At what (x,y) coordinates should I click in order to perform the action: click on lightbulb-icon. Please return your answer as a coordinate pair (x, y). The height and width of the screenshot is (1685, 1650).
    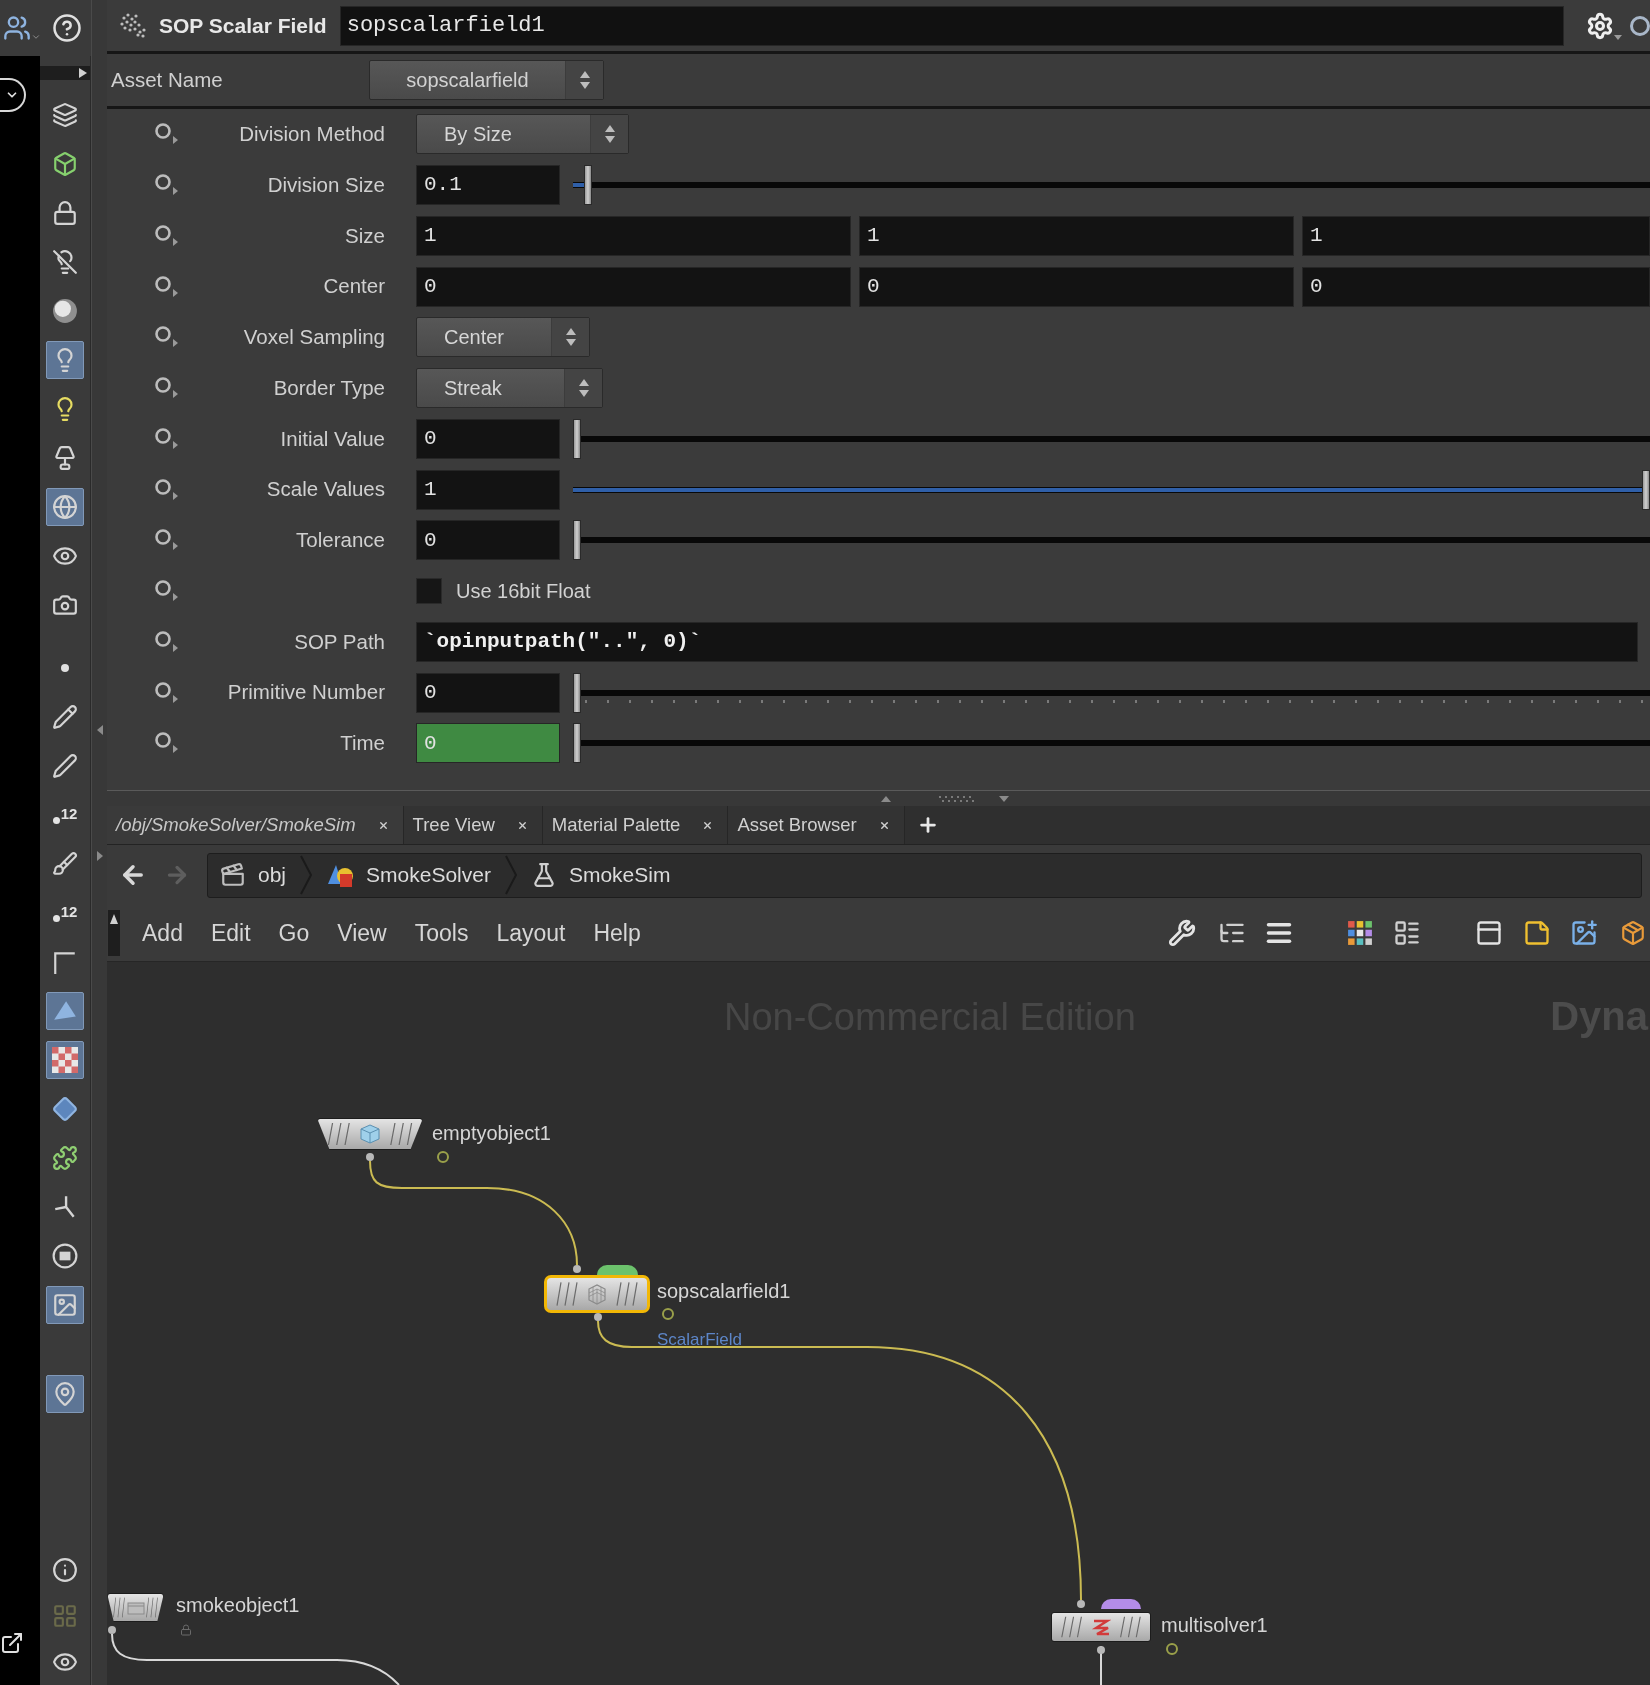
    Looking at the image, I should click on (65, 359).